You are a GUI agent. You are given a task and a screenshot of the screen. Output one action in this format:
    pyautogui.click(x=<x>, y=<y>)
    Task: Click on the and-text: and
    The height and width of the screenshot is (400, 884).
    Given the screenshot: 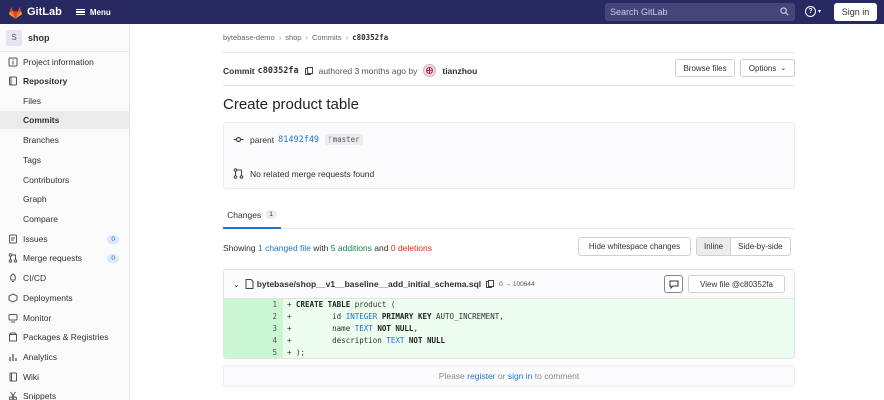 What is the action you would take?
    pyautogui.click(x=381, y=248)
    